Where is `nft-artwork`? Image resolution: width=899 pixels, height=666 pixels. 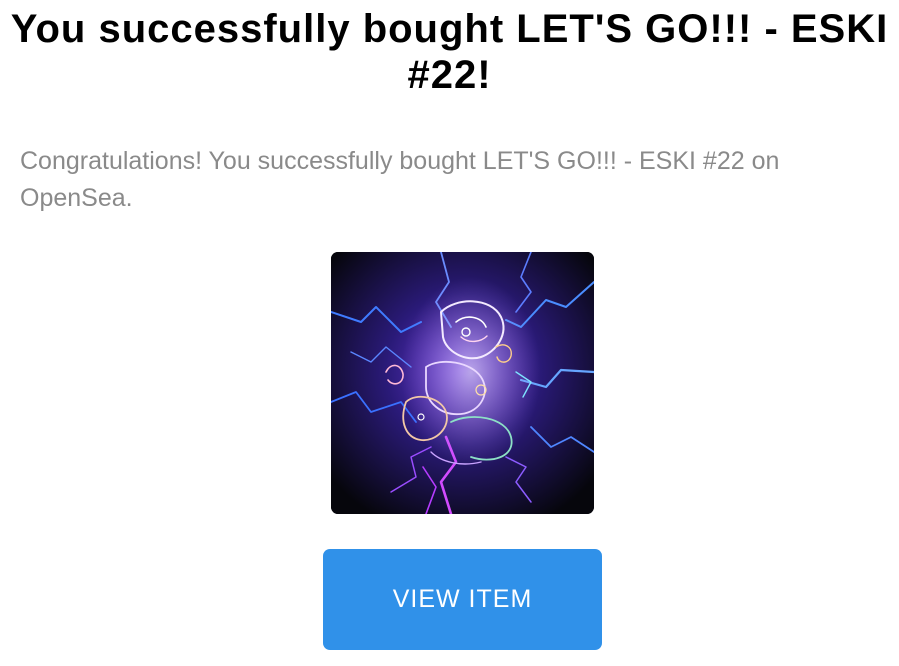
nft-artwork is located at coordinates (462, 383).